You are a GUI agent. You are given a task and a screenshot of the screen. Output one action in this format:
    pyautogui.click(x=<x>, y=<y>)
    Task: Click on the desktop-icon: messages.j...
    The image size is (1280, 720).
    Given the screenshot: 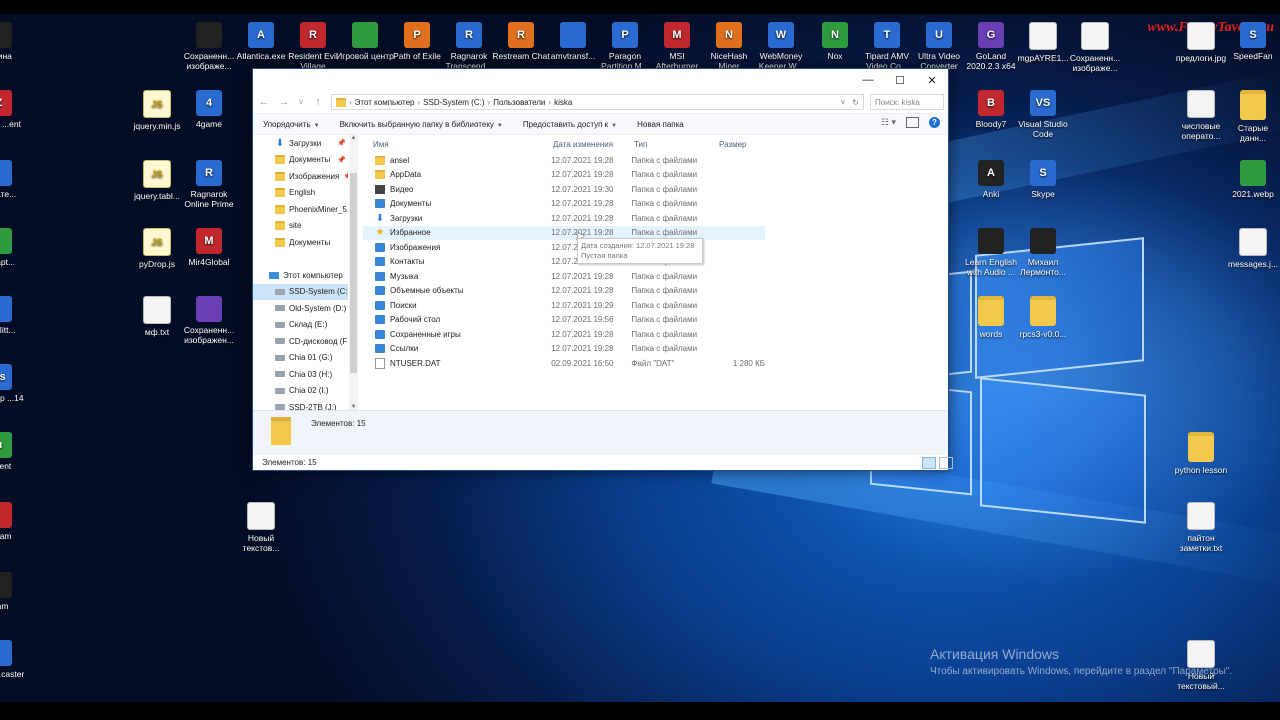 What is the action you would take?
    pyautogui.click(x=1252, y=248)
    